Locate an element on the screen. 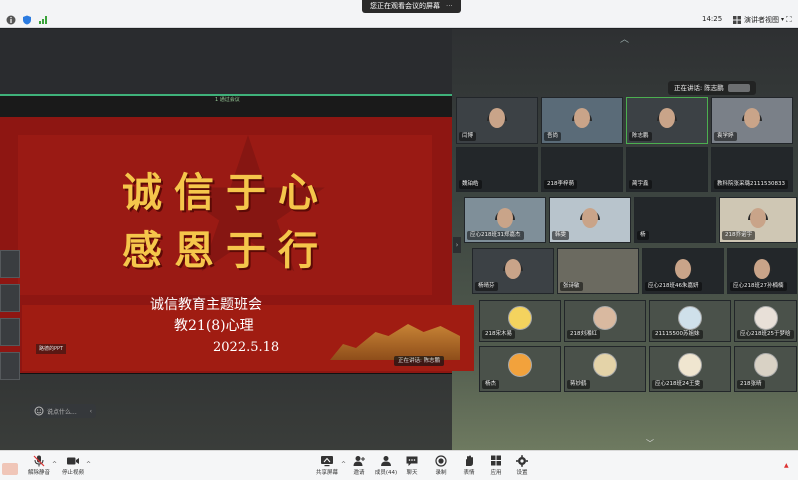  participant-tile: 袁学婷 is located at coordinates (752, 120).